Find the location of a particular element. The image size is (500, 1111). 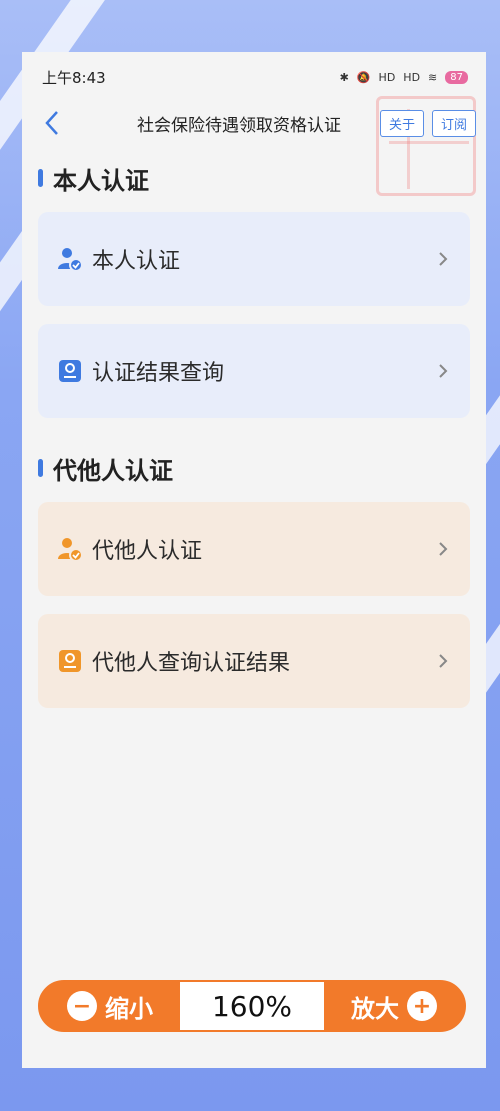

proxy-result-query-card: 代他人查询认证结果 is located at coordinates (254, 661).